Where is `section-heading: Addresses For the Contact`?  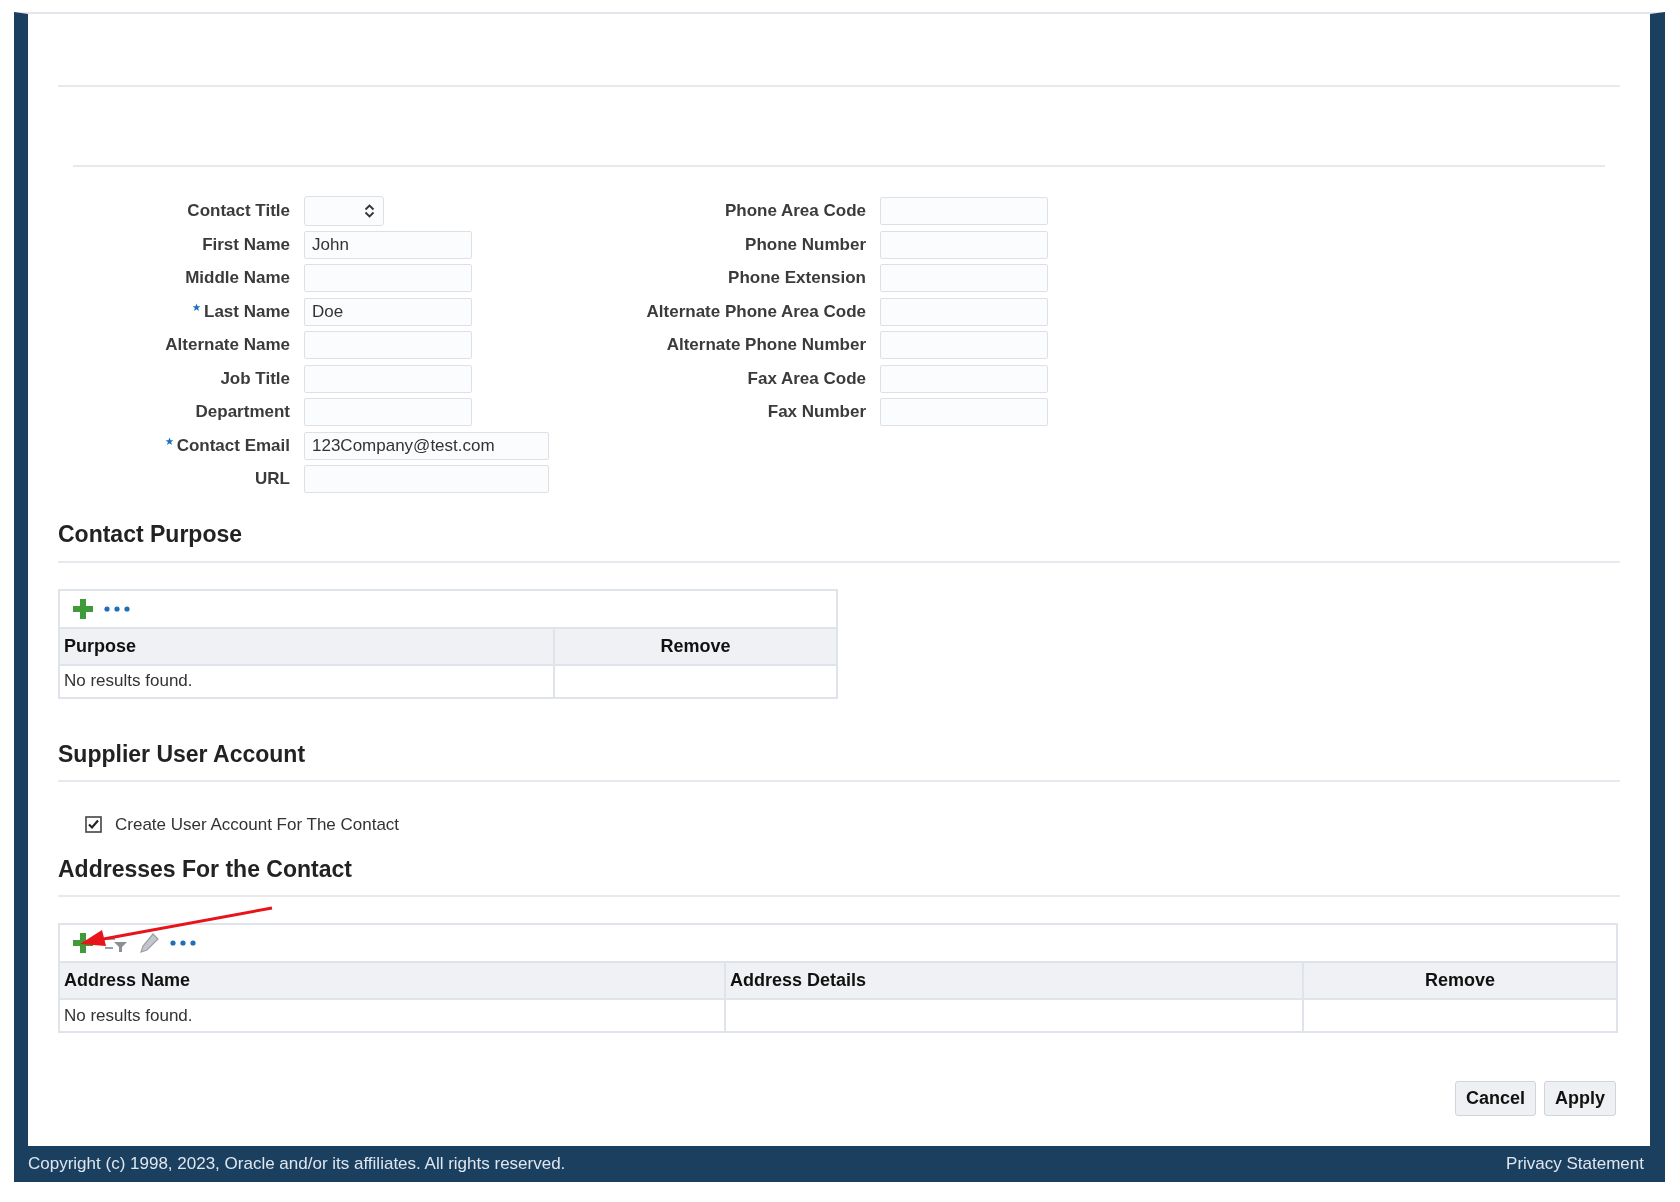
section-heading: Addresses For the Contact is located at coordinates (205, 869).